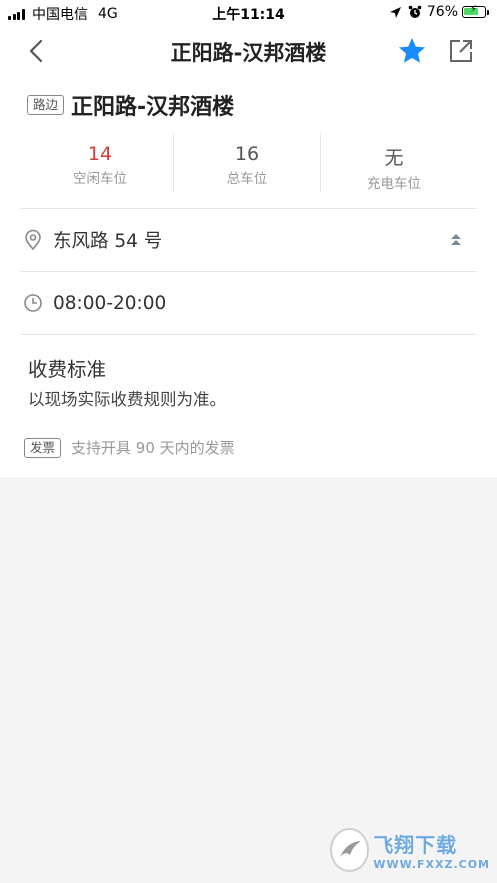 Image resolution: width=497 pixels, height=883 pixels. I want to click on free-spots-label: 空闲车位, so click(100, 179).